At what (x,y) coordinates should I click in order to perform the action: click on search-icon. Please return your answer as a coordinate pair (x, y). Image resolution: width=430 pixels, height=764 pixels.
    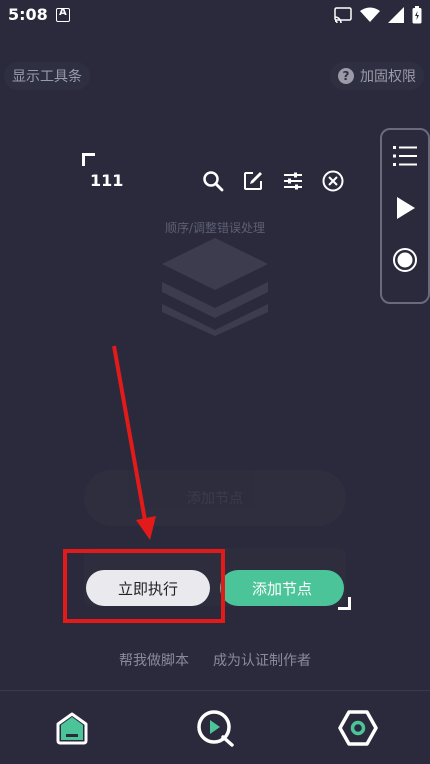
    Looking at the image, I should click on (213, 181).